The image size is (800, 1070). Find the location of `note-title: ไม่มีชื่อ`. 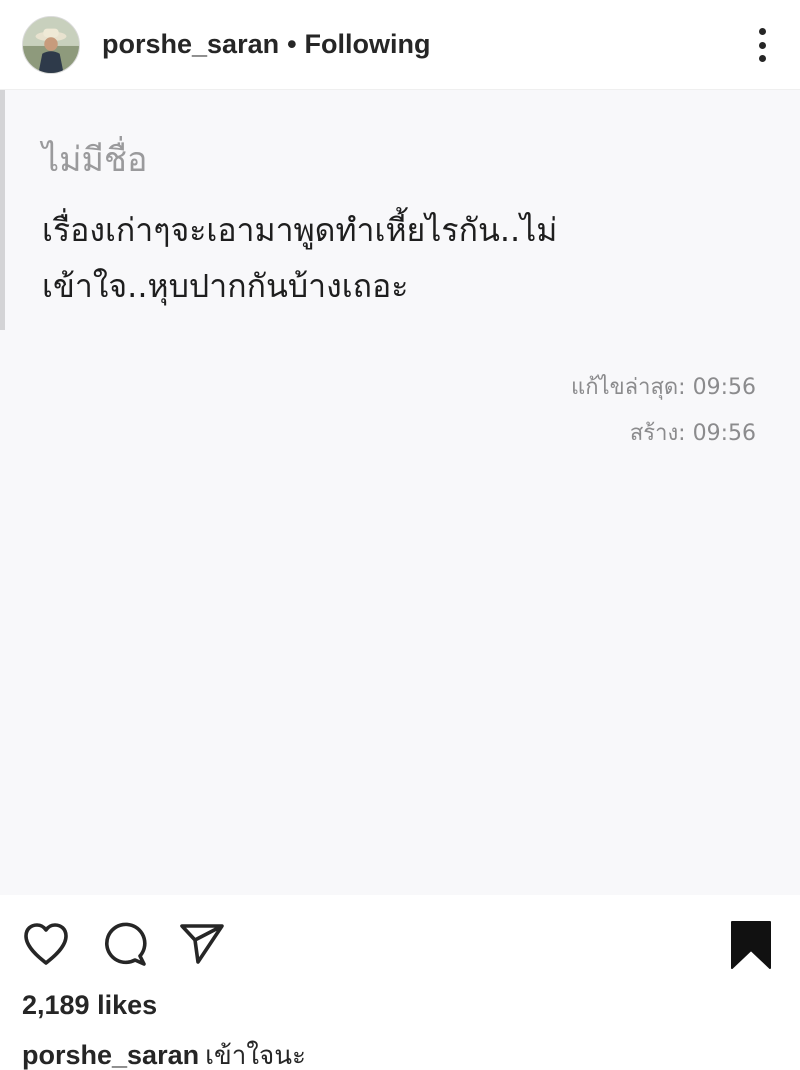

note-title: ไม่มีชื่อ is located at coordinates (95, 160).